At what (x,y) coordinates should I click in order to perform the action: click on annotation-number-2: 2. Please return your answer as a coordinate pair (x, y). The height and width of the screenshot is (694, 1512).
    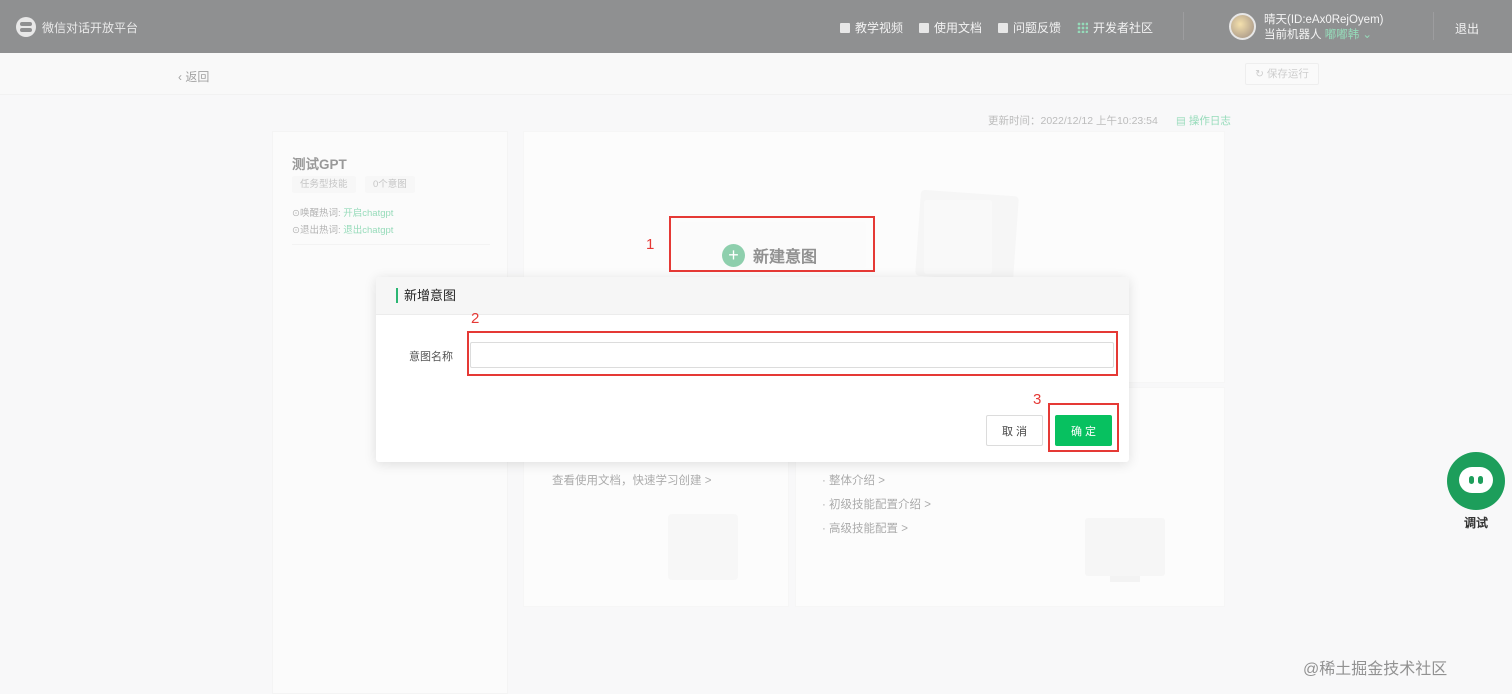
    Looking at the image, I should click on (475, 318).